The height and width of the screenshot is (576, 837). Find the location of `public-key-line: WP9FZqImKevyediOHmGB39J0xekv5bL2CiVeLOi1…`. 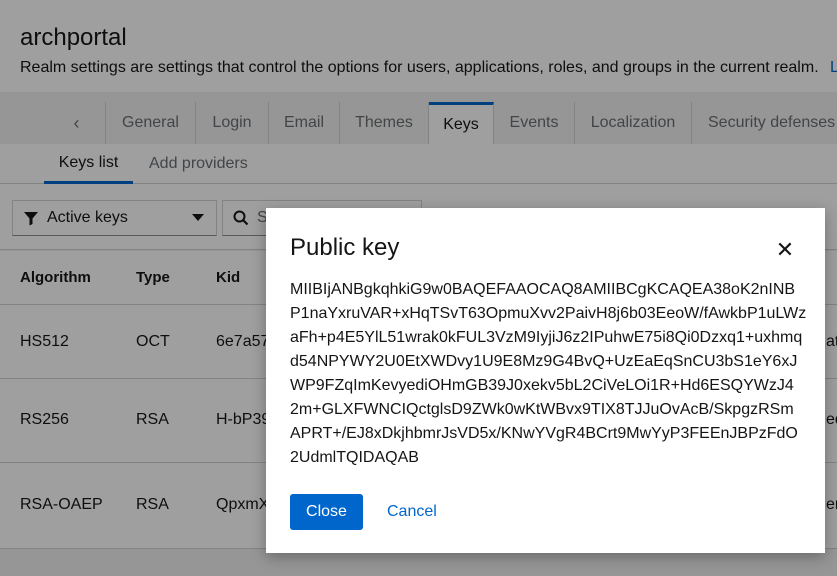

public-key-line: WP9FZqImKevyediOHmGB39J0xekv5bL2CiVeLOi1… is located at coordinates (542, 385).